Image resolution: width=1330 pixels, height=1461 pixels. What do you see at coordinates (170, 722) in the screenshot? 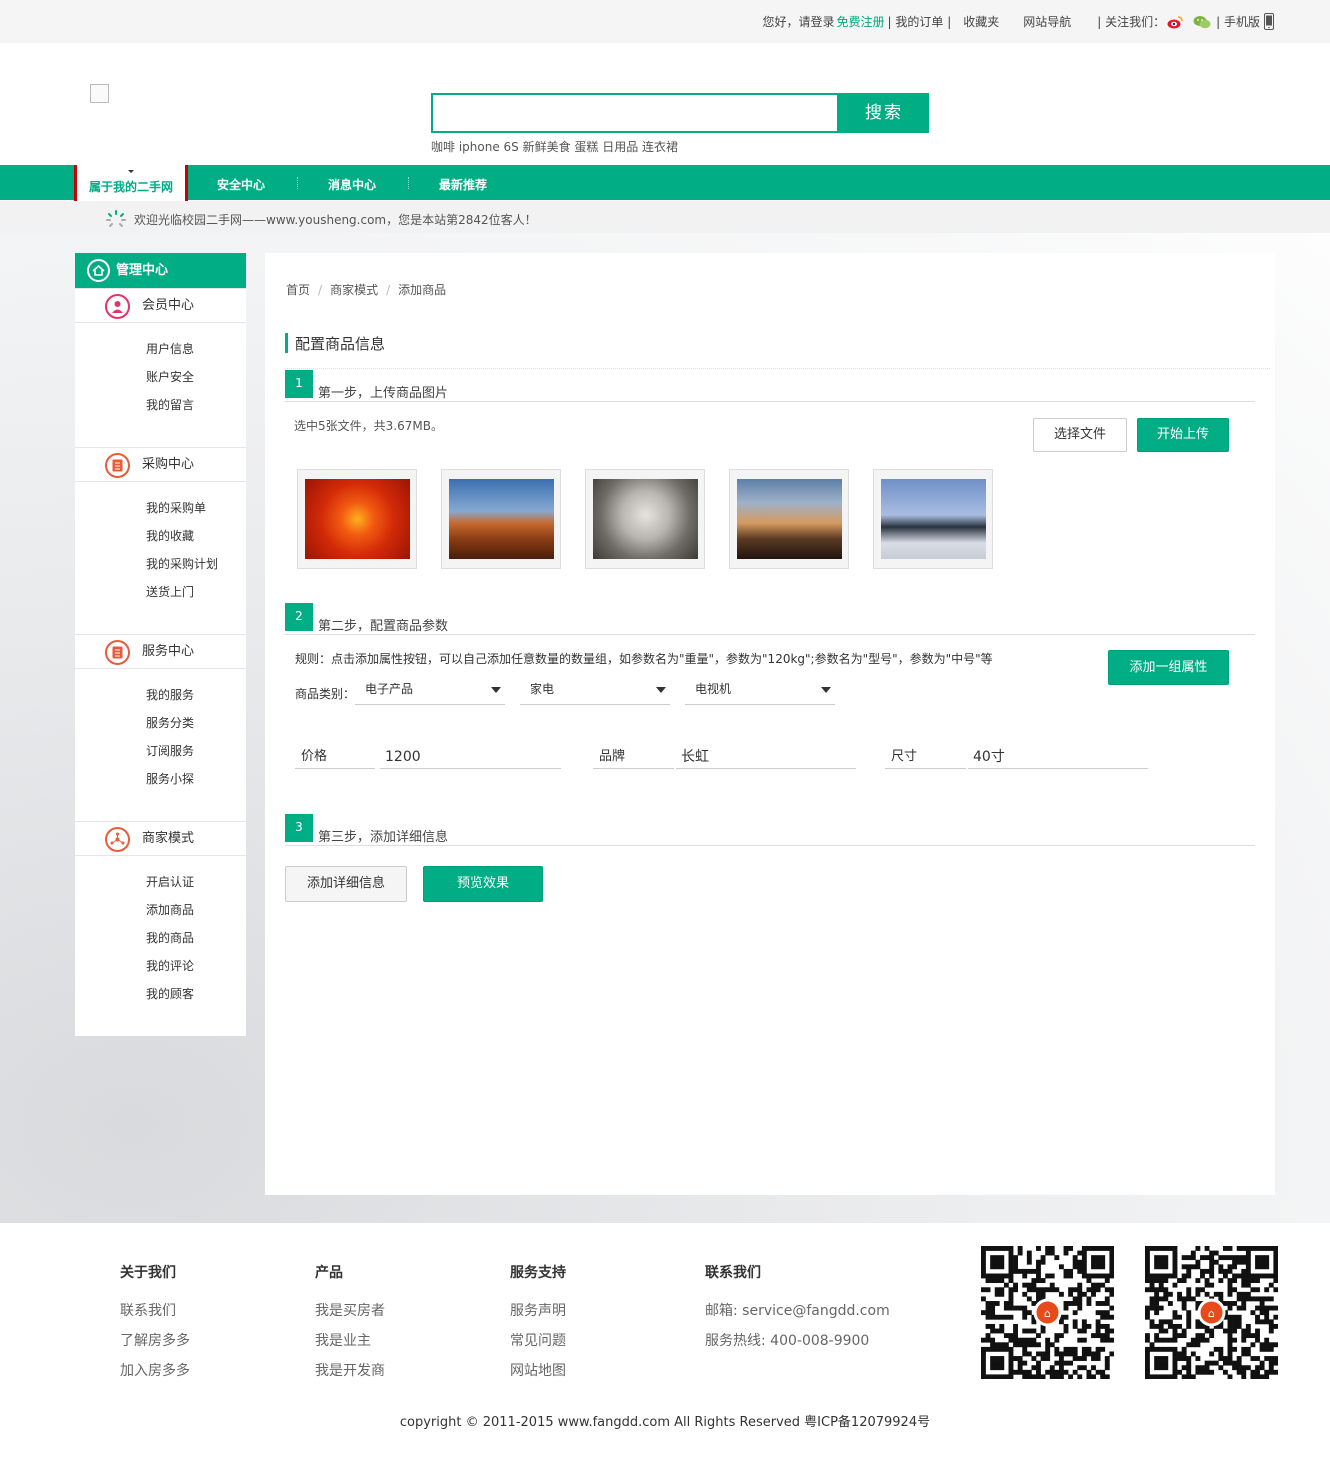
I see `sidebar-item-service-category: 服务分类` at bounding box center [170, 722].